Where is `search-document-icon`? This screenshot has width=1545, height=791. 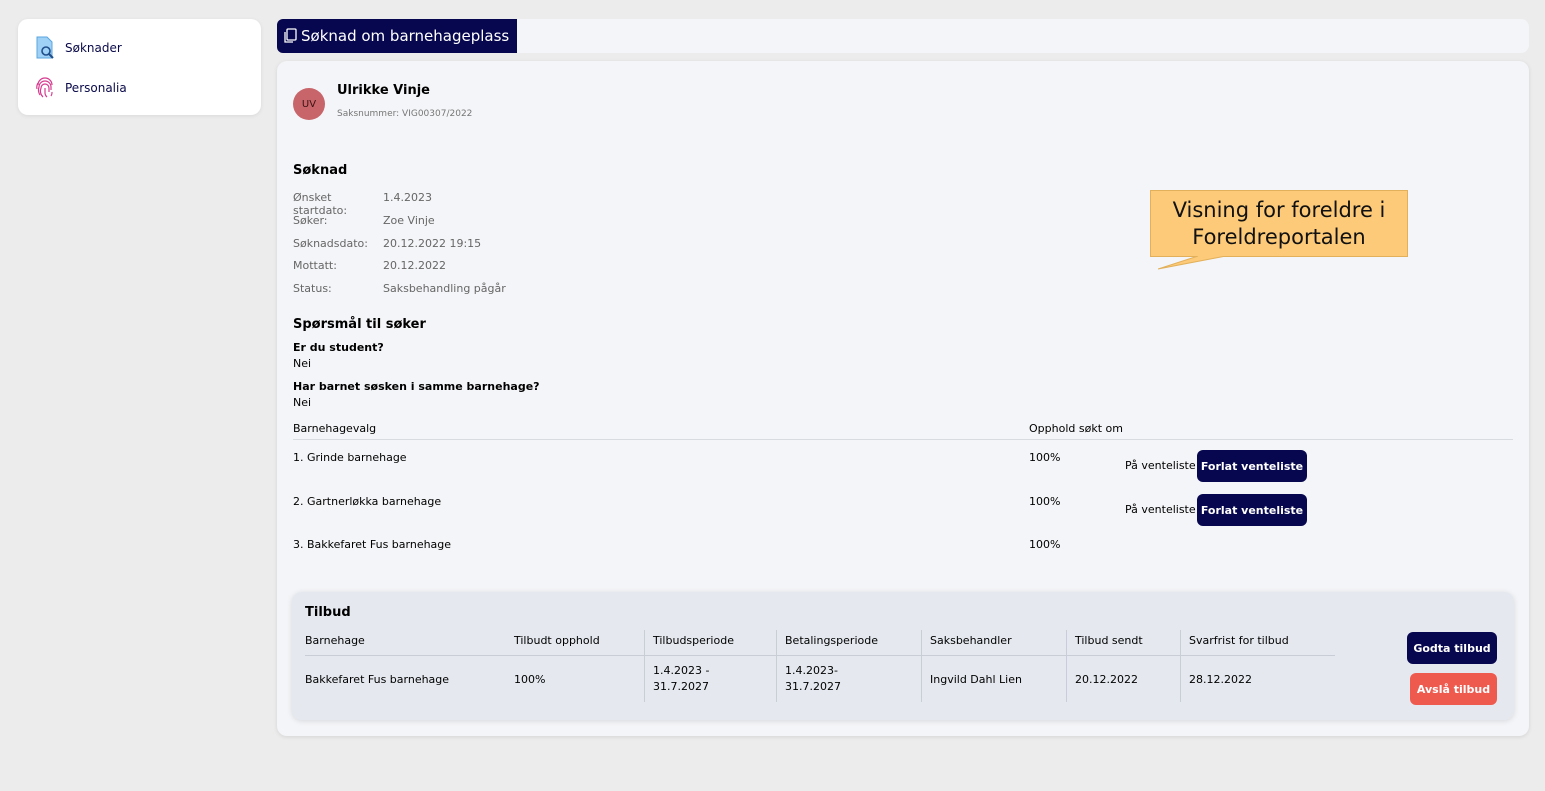 search-document-icon is located at coordinates (45, 48).